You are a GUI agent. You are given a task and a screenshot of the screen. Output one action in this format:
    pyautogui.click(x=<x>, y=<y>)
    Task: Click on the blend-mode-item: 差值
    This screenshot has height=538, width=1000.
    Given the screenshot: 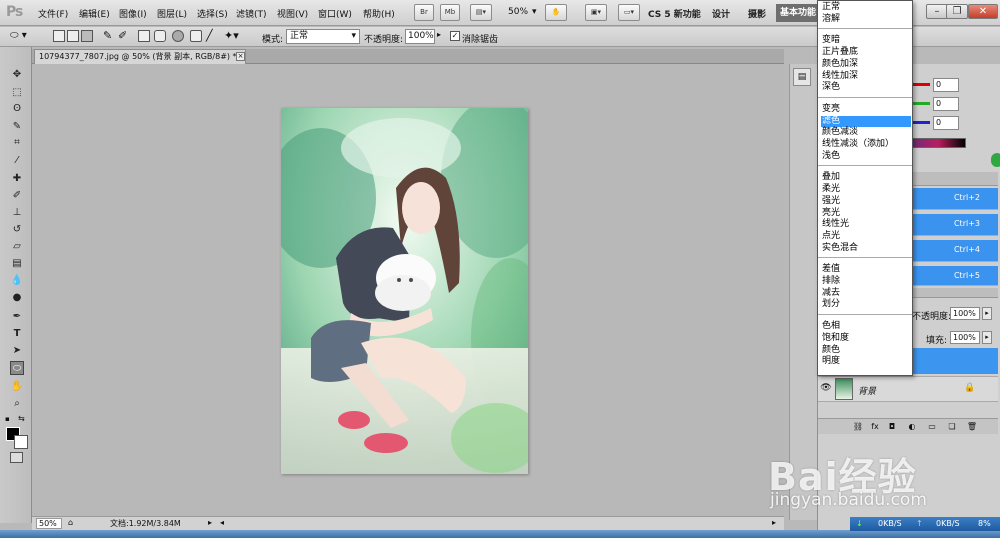 What is the action you would take?
    pyautogui.click(x=866, y=269)
    